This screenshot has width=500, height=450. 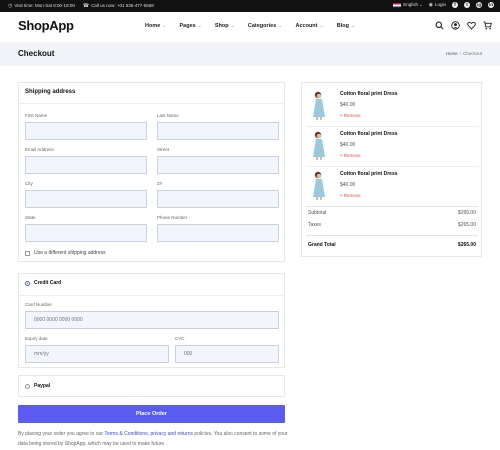 I want to click on zip-field, so click(x=218, y=199).